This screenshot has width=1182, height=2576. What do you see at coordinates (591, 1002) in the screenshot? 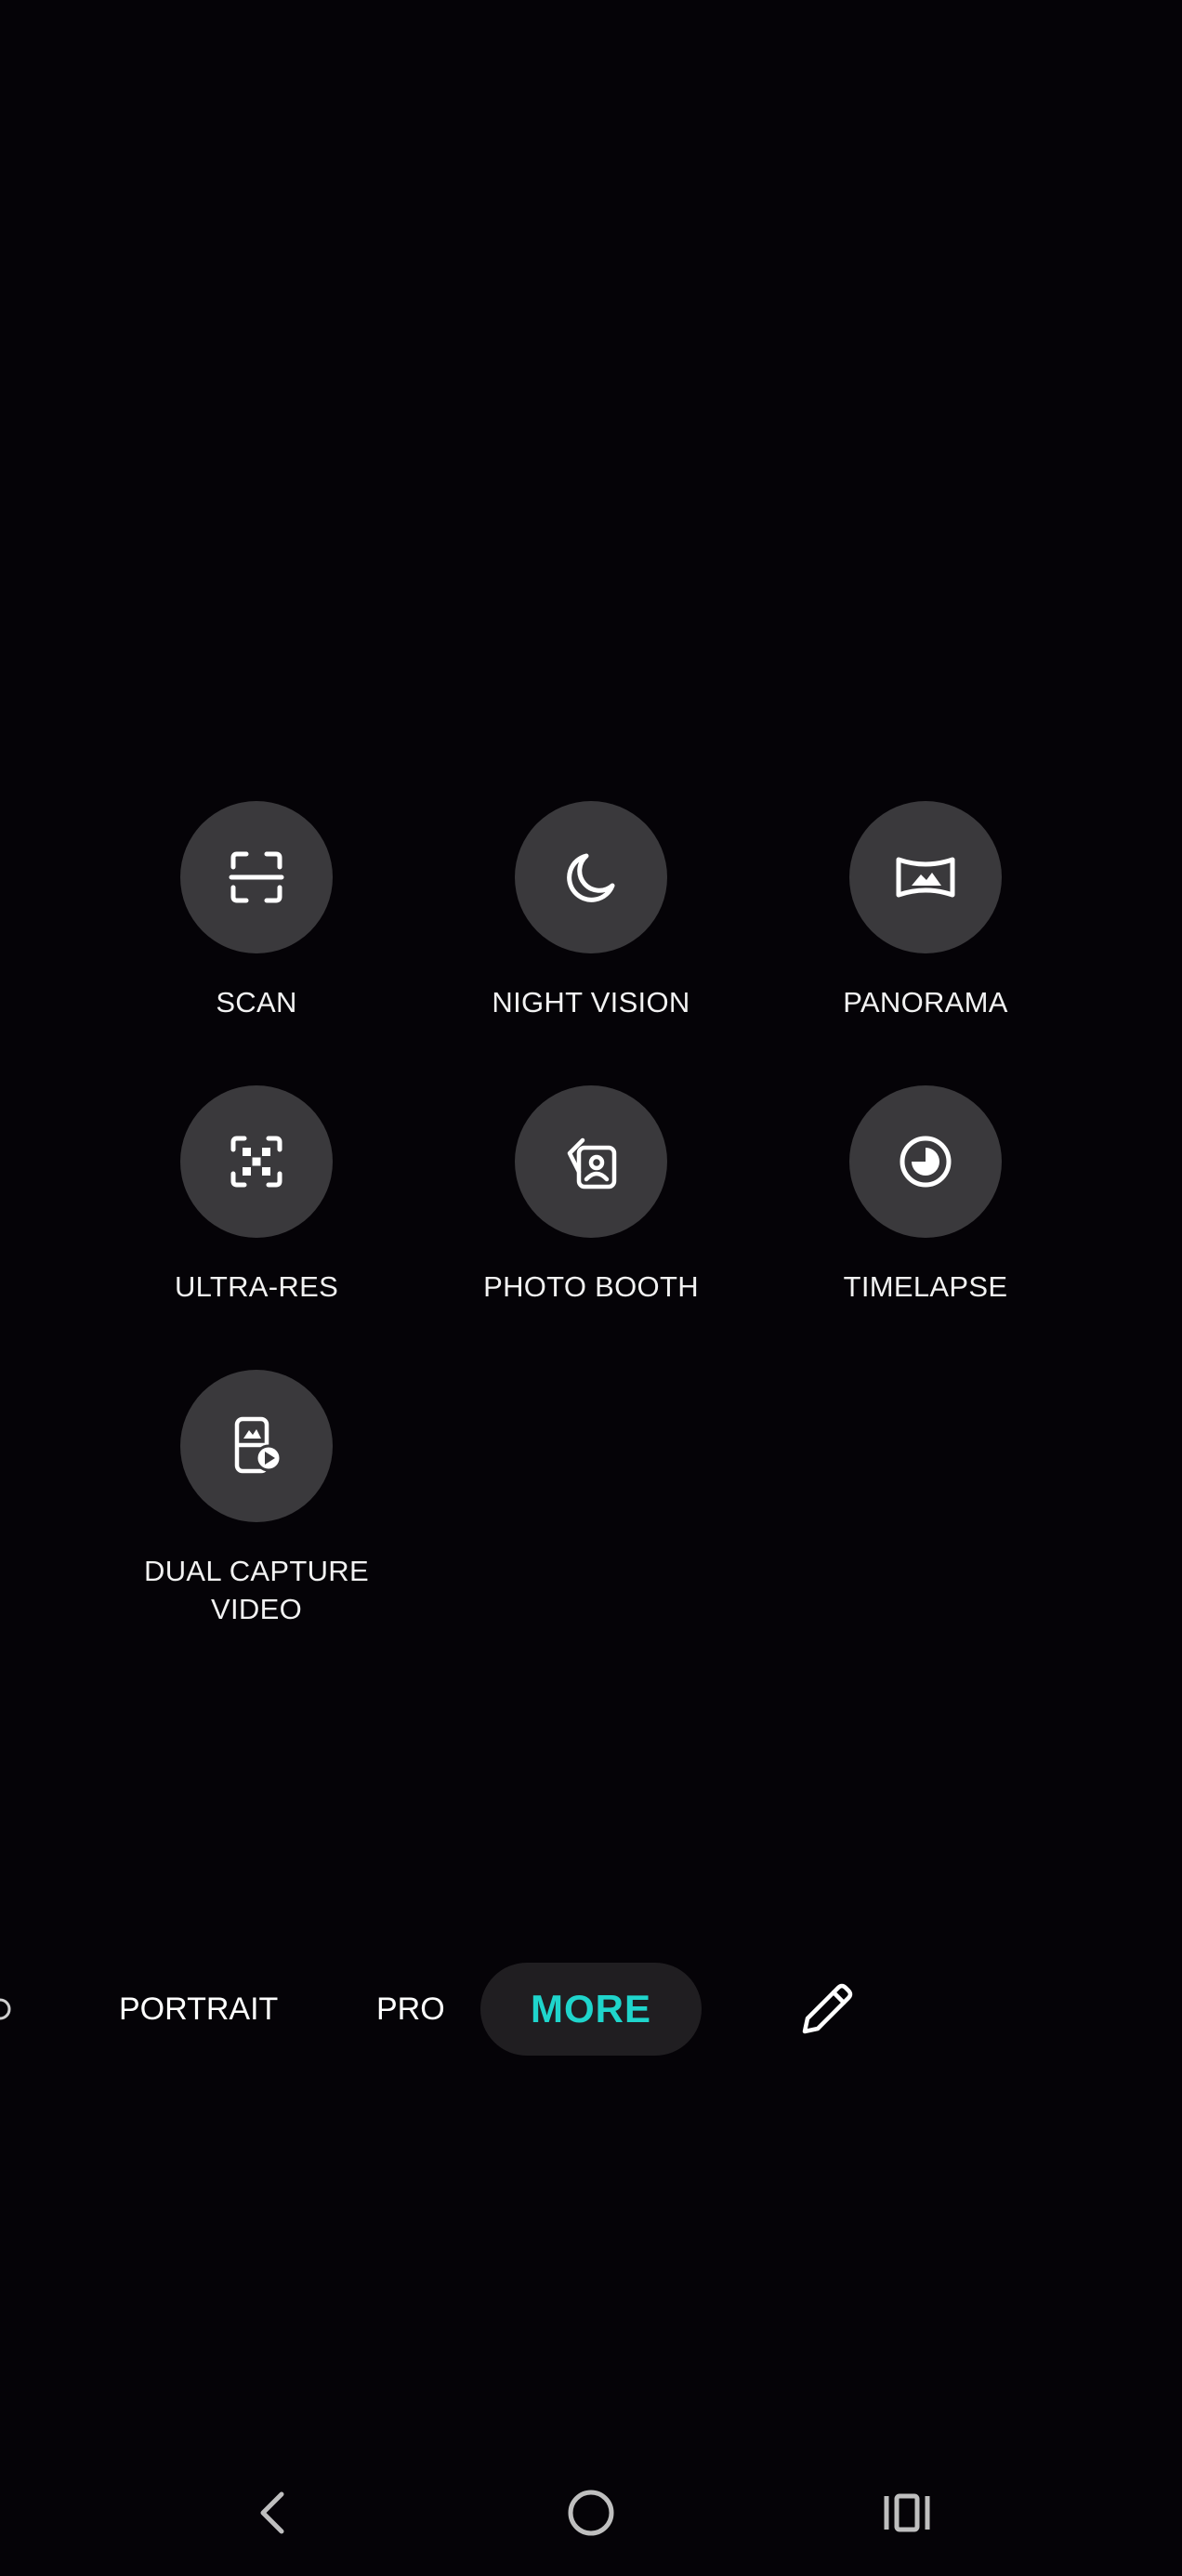
I see `mode-night-vision-label: NIGHT VISION` at bounding box center [591, 1002].